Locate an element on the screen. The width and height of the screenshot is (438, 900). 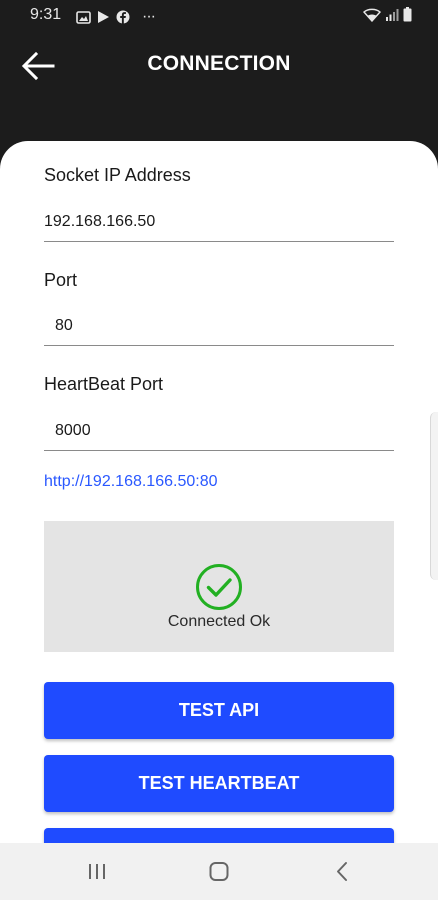
port-label: Port is located at coordinates (61, 280).